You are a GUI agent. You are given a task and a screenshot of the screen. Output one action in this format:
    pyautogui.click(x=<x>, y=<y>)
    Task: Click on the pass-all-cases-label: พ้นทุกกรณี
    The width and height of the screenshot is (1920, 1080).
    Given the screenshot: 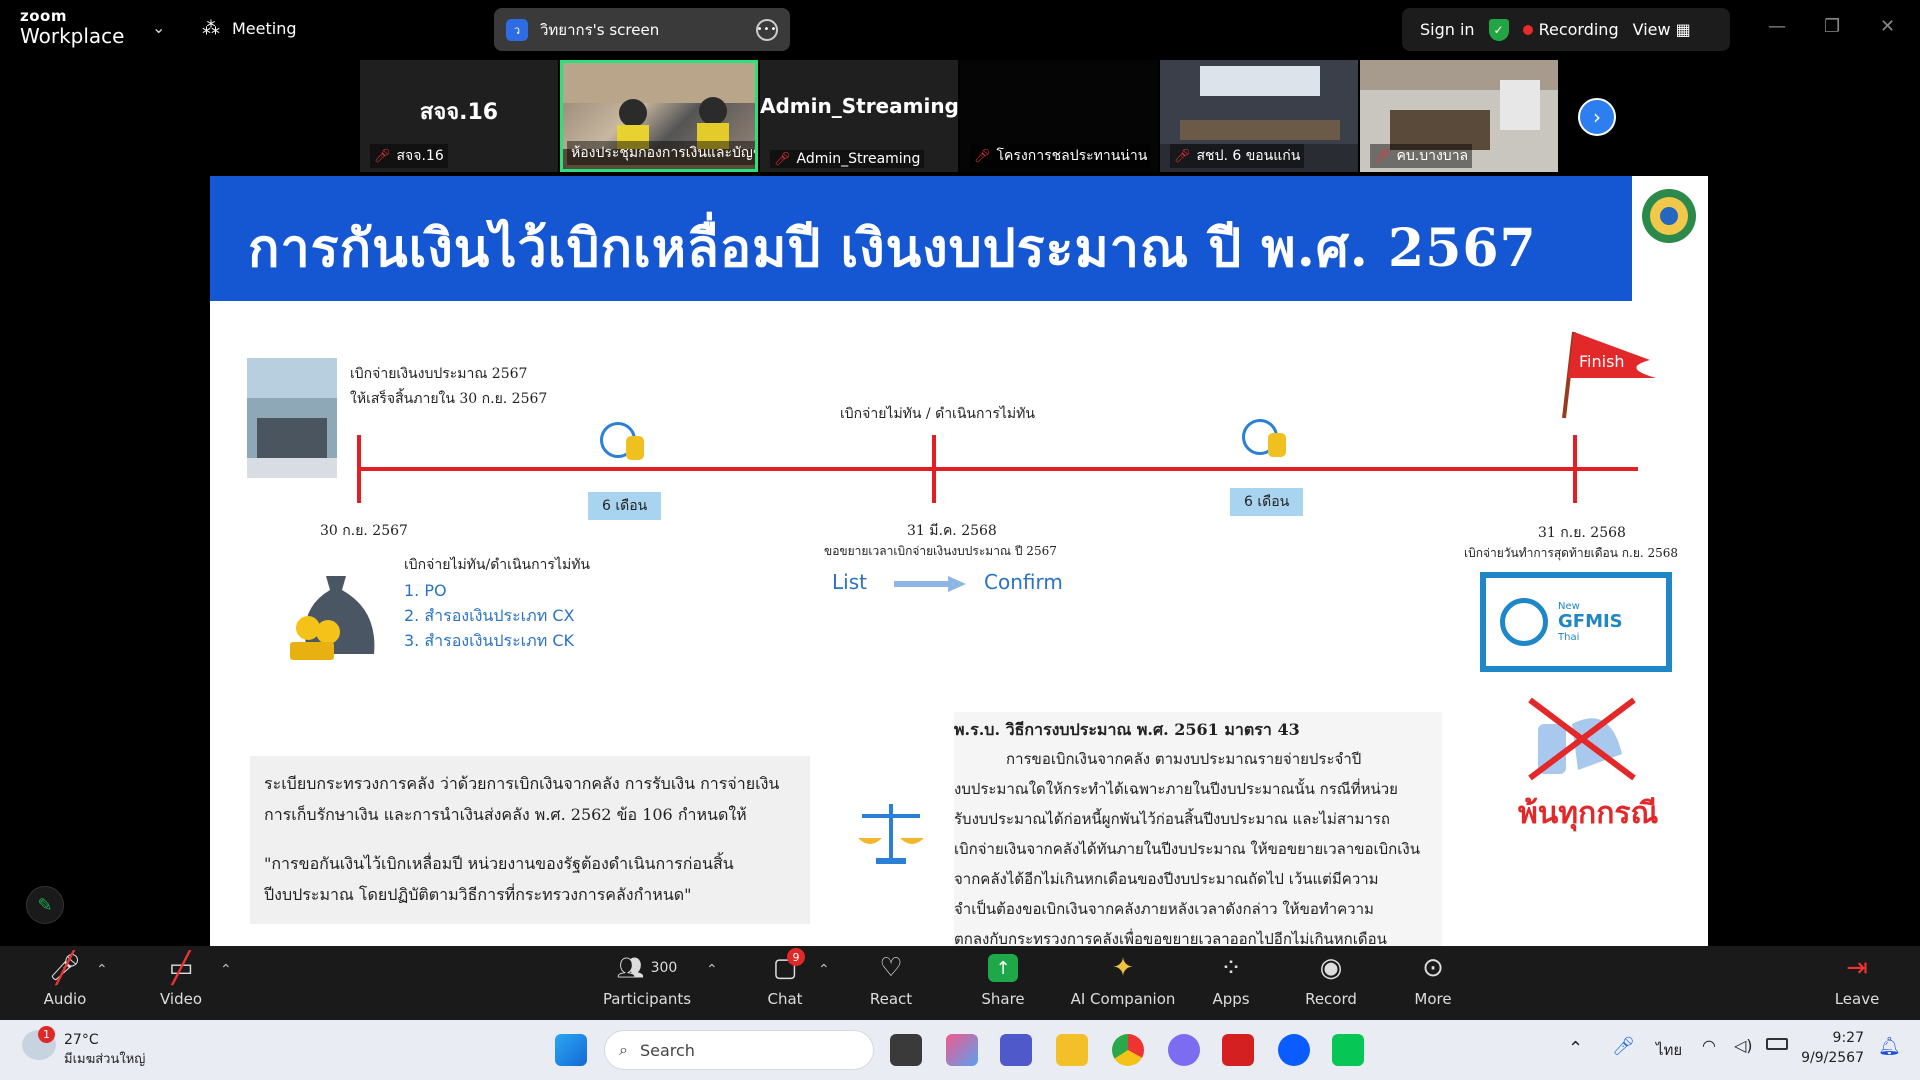 What is the action you would take?
    pyautogui.click(x=1588, y=813)
    